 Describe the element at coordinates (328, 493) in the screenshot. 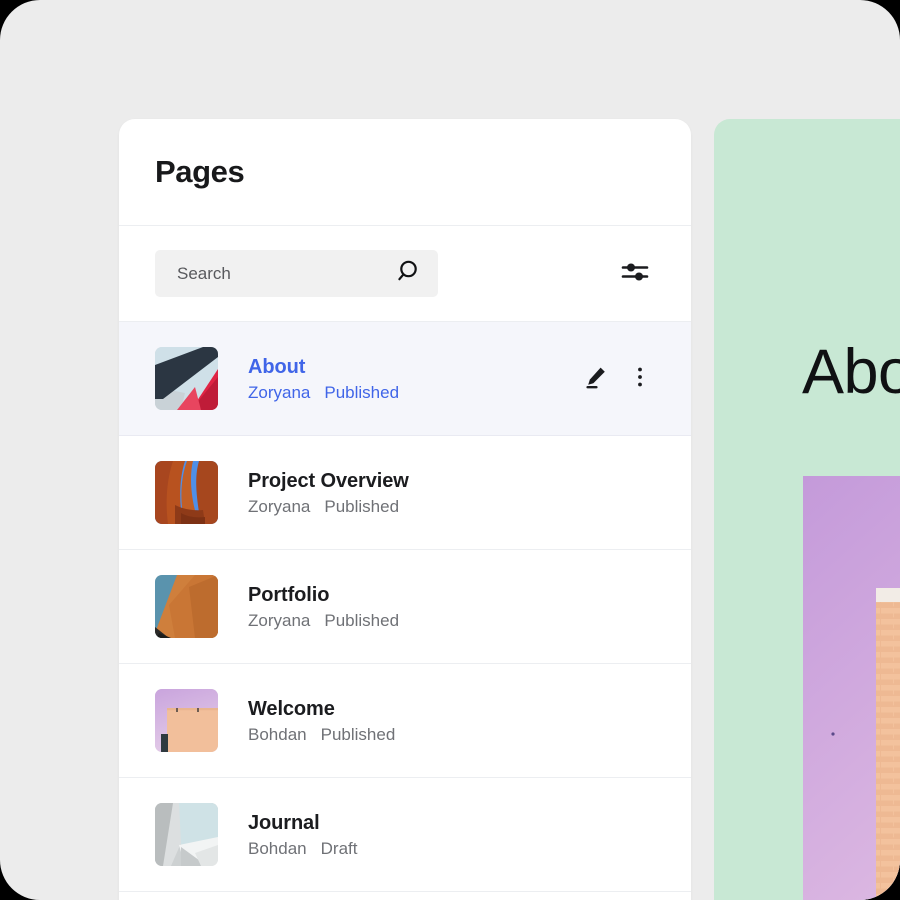

I see `list-item-text: Project Overview Zoryana Published` at that location.